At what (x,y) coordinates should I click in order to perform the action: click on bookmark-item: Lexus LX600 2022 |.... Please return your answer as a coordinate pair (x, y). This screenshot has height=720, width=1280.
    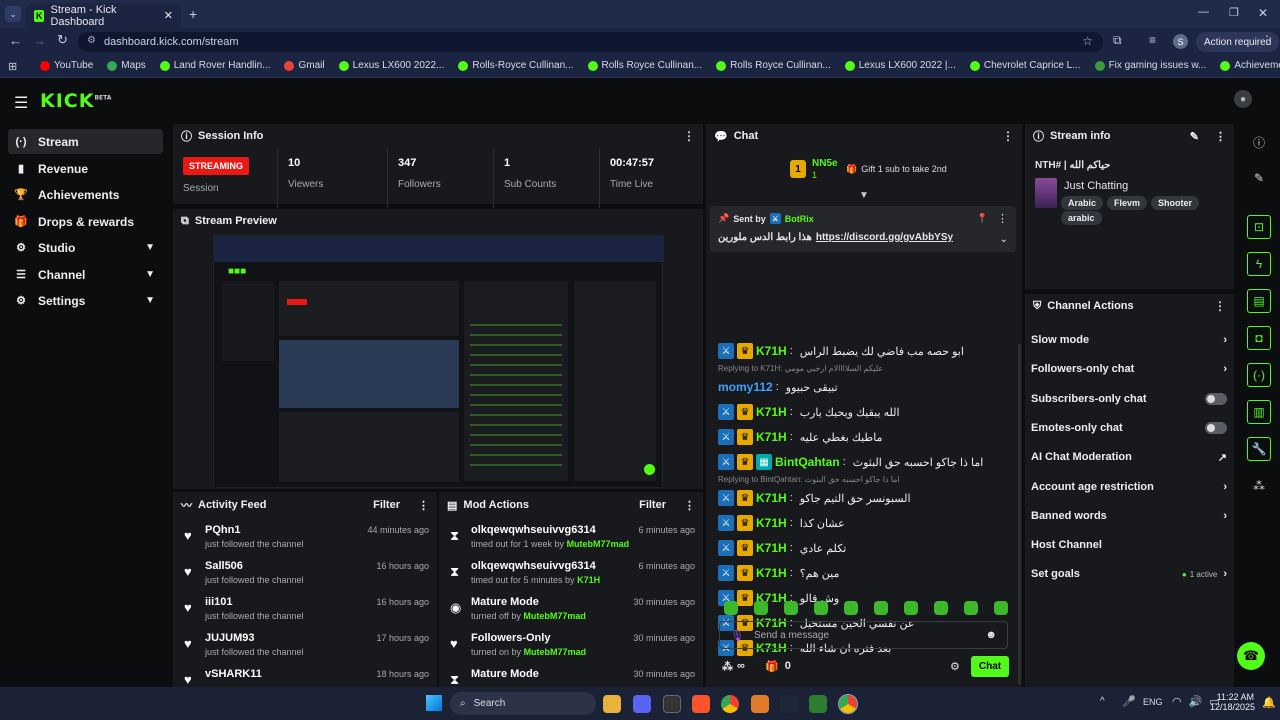
    Looking at the image, I should click on (900, 65).